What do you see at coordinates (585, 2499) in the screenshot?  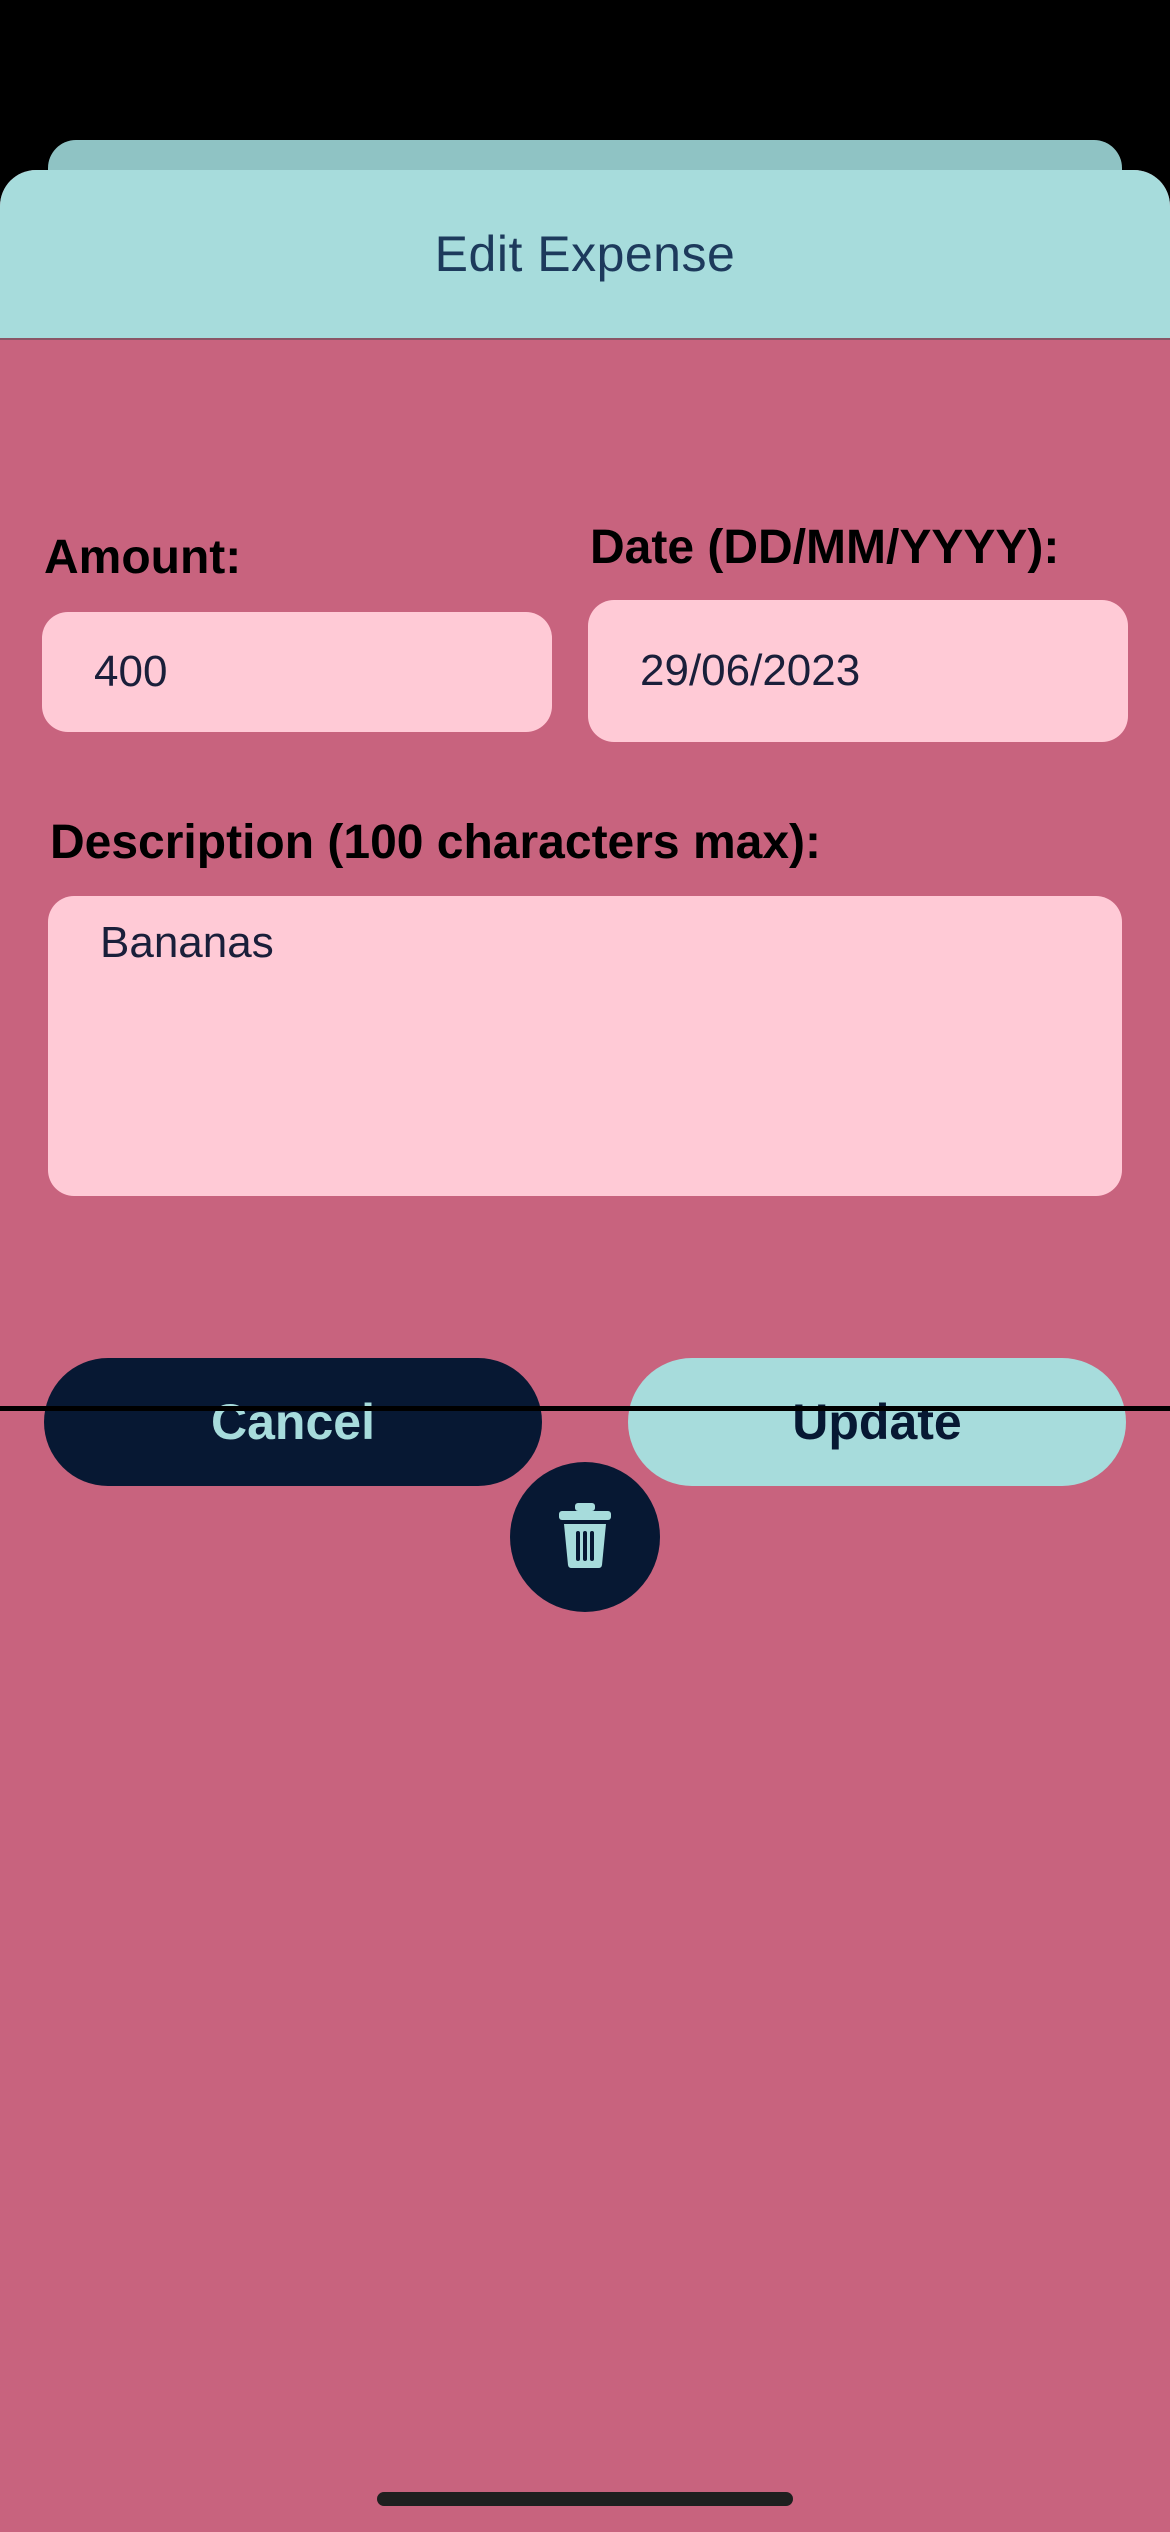 I see `home-indicator` at bounding box center [585, 2499].